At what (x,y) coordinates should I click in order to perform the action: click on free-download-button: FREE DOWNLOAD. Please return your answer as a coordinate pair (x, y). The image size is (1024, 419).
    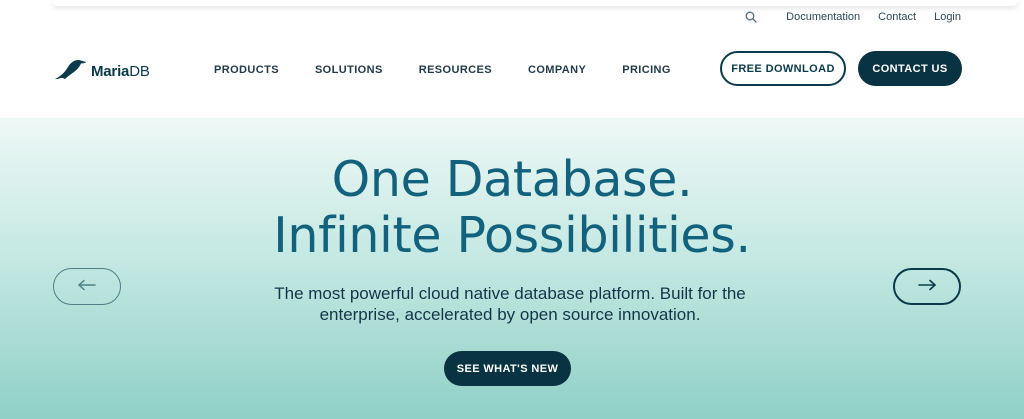
    Looking at the image, I should click on (783, 68).